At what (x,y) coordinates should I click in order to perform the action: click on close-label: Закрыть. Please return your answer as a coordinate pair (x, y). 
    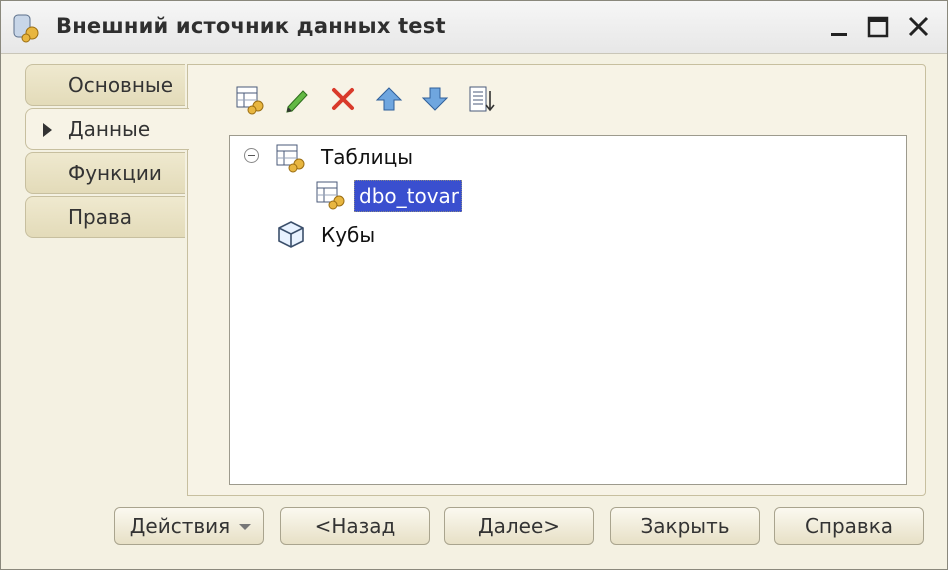
    Looking at the image, I should click on (685, 526).